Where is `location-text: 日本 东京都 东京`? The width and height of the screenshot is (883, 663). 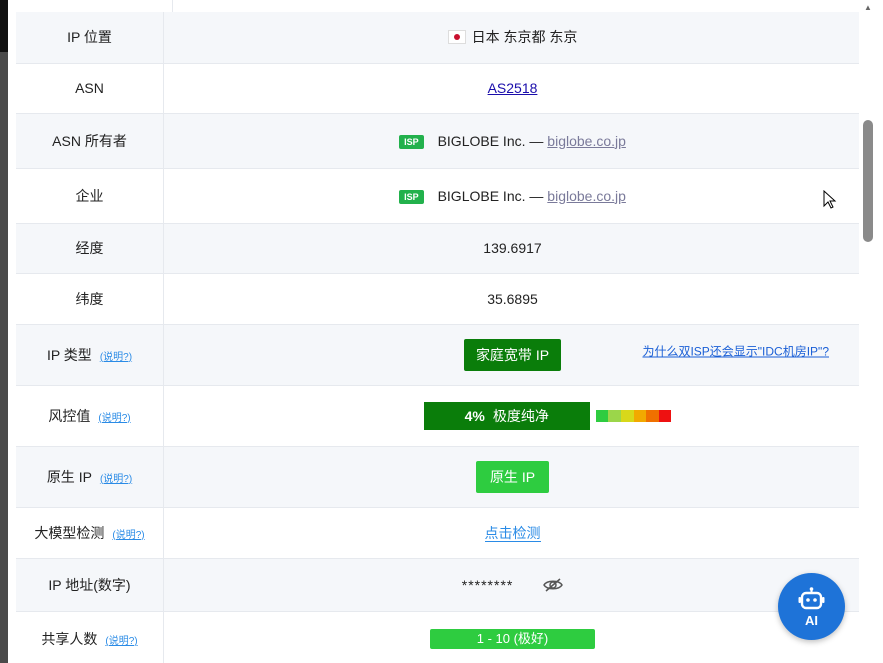
location-text: 日本 东京都 东京 is located at coordinates (524, 37).